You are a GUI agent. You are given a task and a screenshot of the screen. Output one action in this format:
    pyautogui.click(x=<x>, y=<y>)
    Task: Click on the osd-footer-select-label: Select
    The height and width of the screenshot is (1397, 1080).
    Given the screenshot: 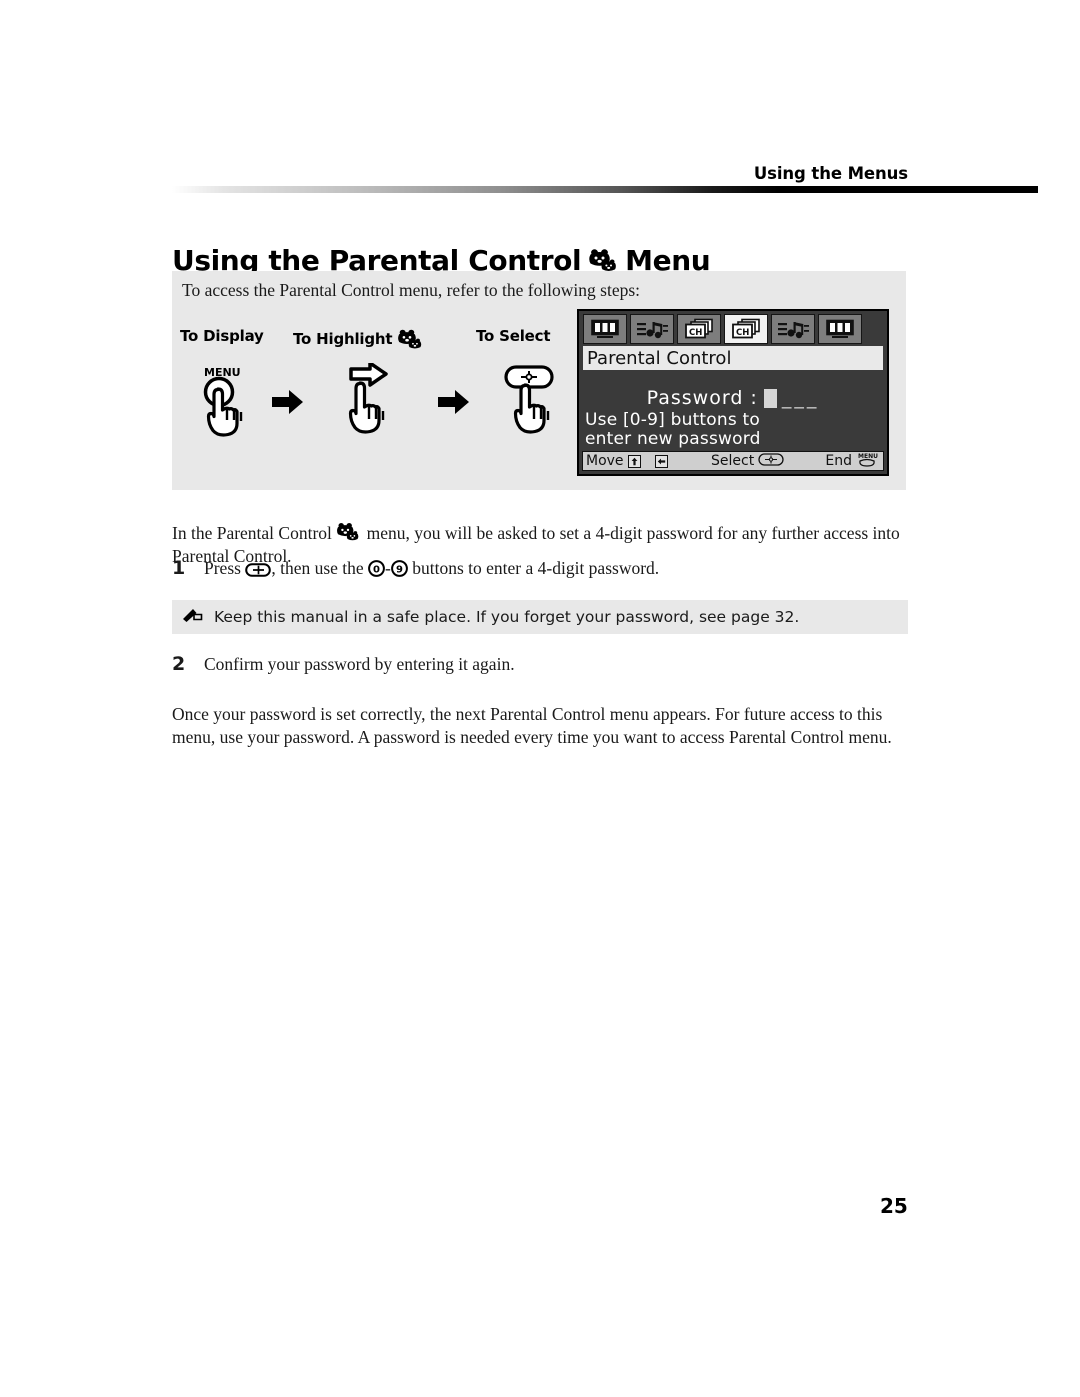 What is the action you would take?
    pyautogui.click(x=733, y=461)
    